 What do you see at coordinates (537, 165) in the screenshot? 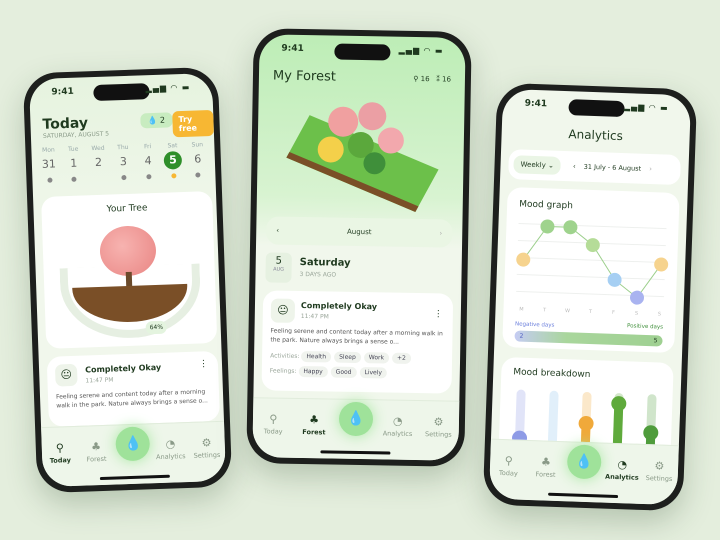
I see `period-dropdown: Weekly ⌄` at bounding box center [537, 165].